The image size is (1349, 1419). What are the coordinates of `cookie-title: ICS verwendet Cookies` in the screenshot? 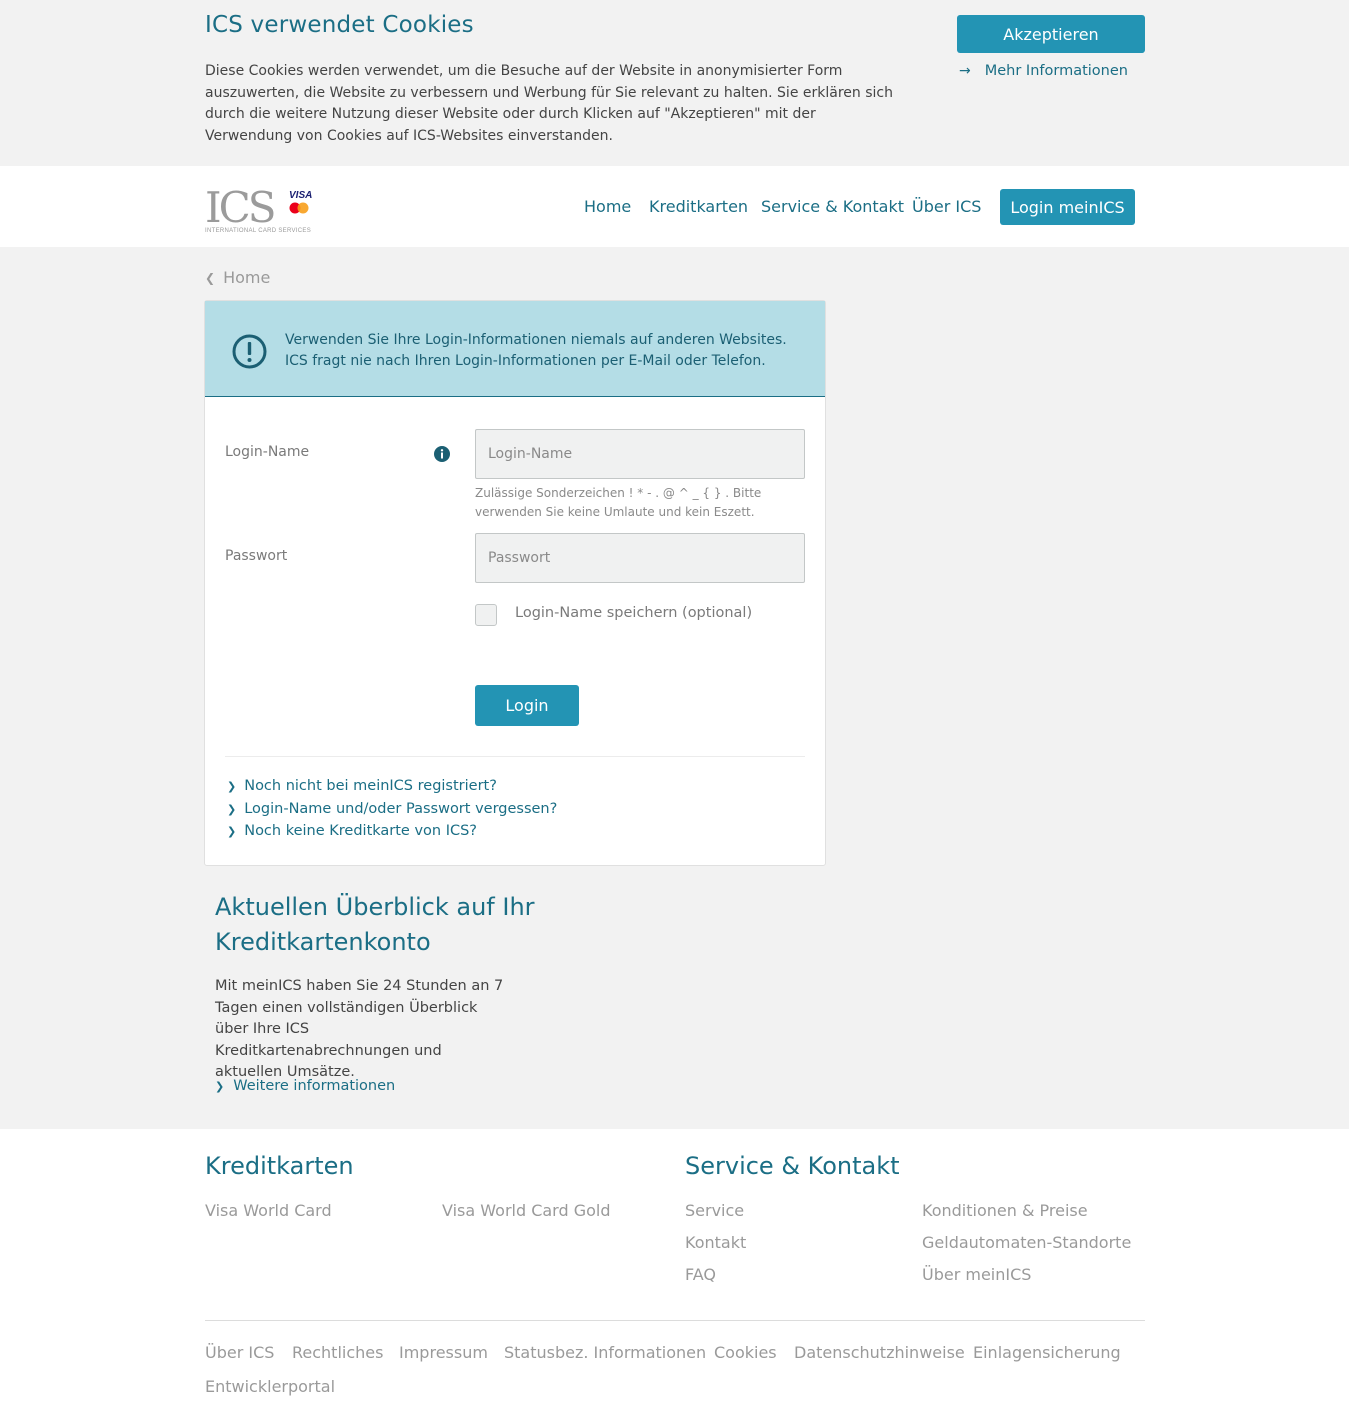 It's located at (339, 25).